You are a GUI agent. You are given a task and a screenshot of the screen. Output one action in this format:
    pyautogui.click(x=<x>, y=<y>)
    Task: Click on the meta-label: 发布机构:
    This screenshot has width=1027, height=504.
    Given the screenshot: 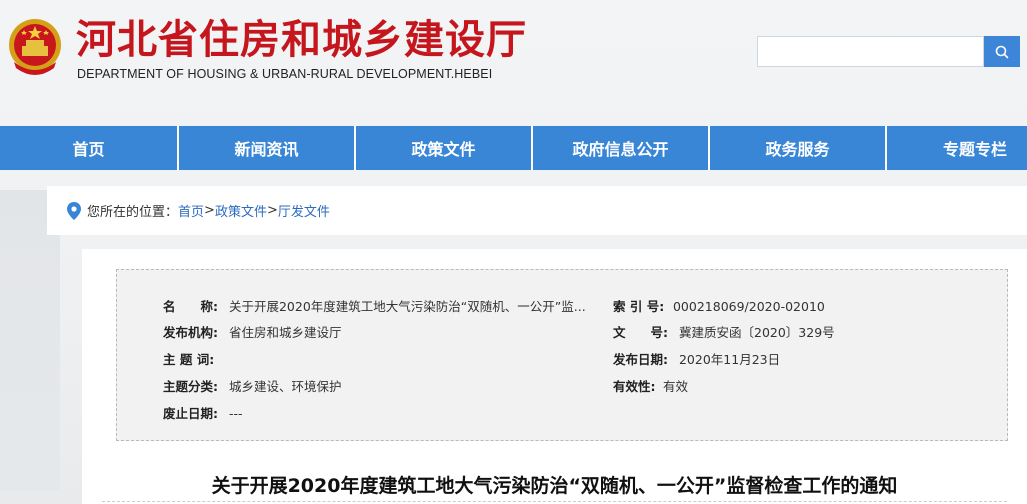 What is the action you would take?
    pyautogui.click(x=190, y=332)
    